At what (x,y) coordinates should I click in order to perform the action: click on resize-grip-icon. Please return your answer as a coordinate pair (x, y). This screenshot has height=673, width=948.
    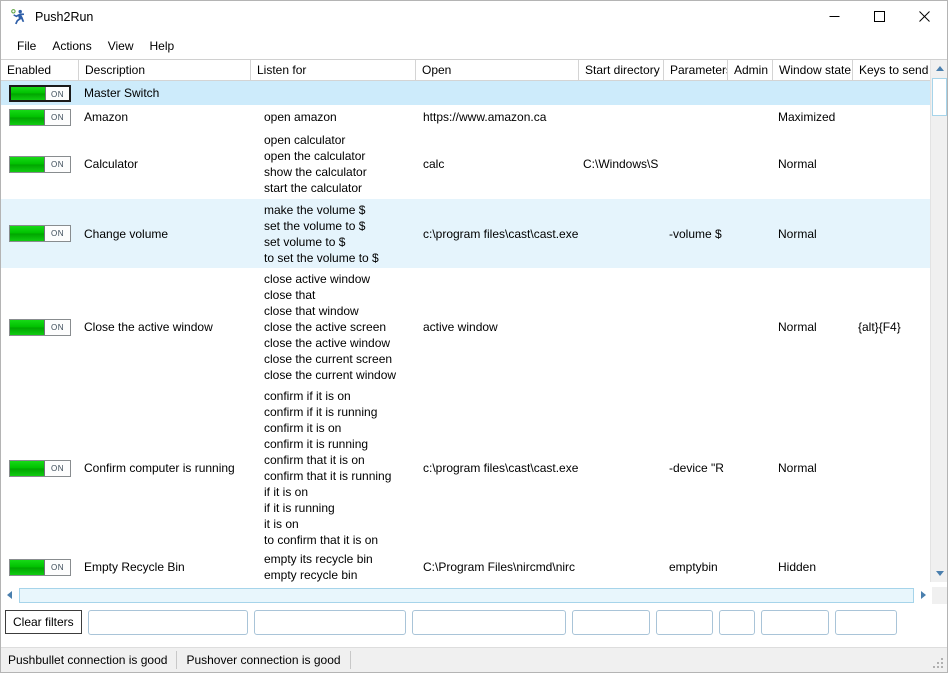
    Looking at the image, I should click on (938, 663).